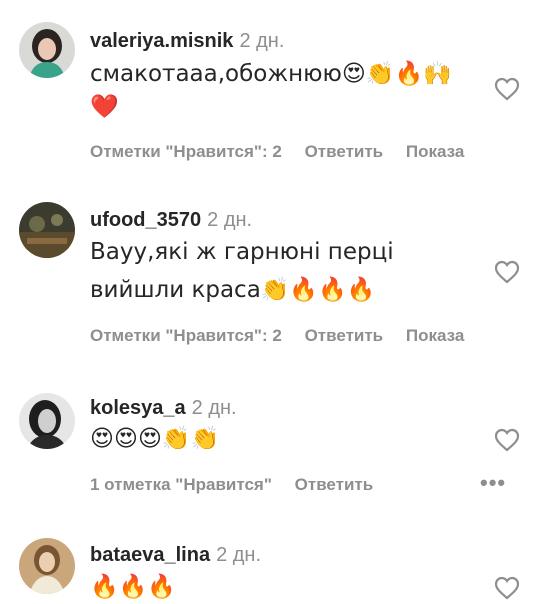 The width and height of the screenshot is (549, 604). Describe the element at coordinates (242, 252) in the screenshot. I see `comment-text: Вауу,які ж гарнюні перці` at that location.